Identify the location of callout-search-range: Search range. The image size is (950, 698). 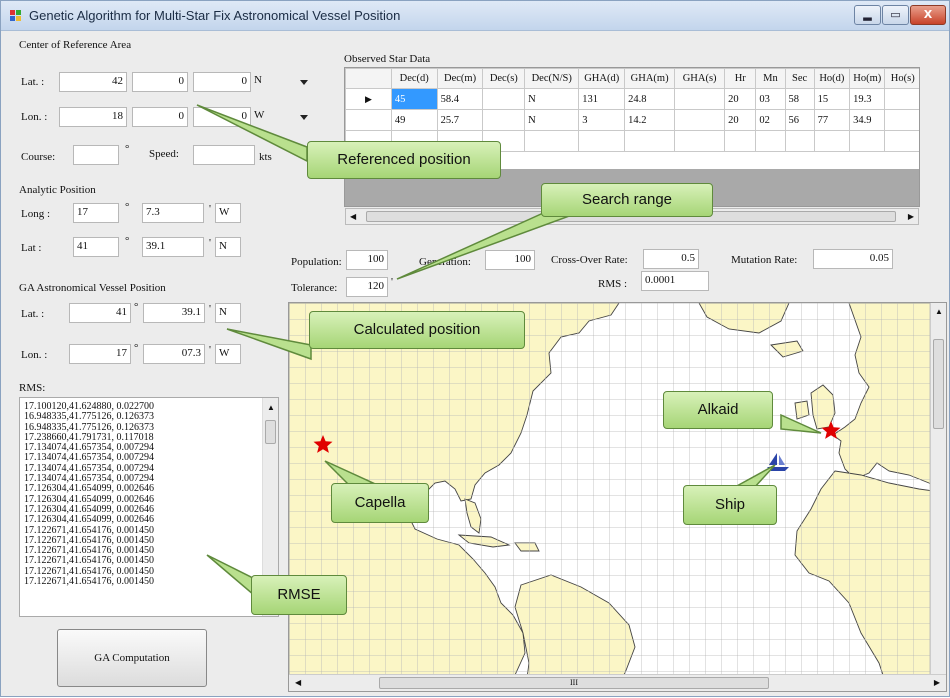
(627, 200).